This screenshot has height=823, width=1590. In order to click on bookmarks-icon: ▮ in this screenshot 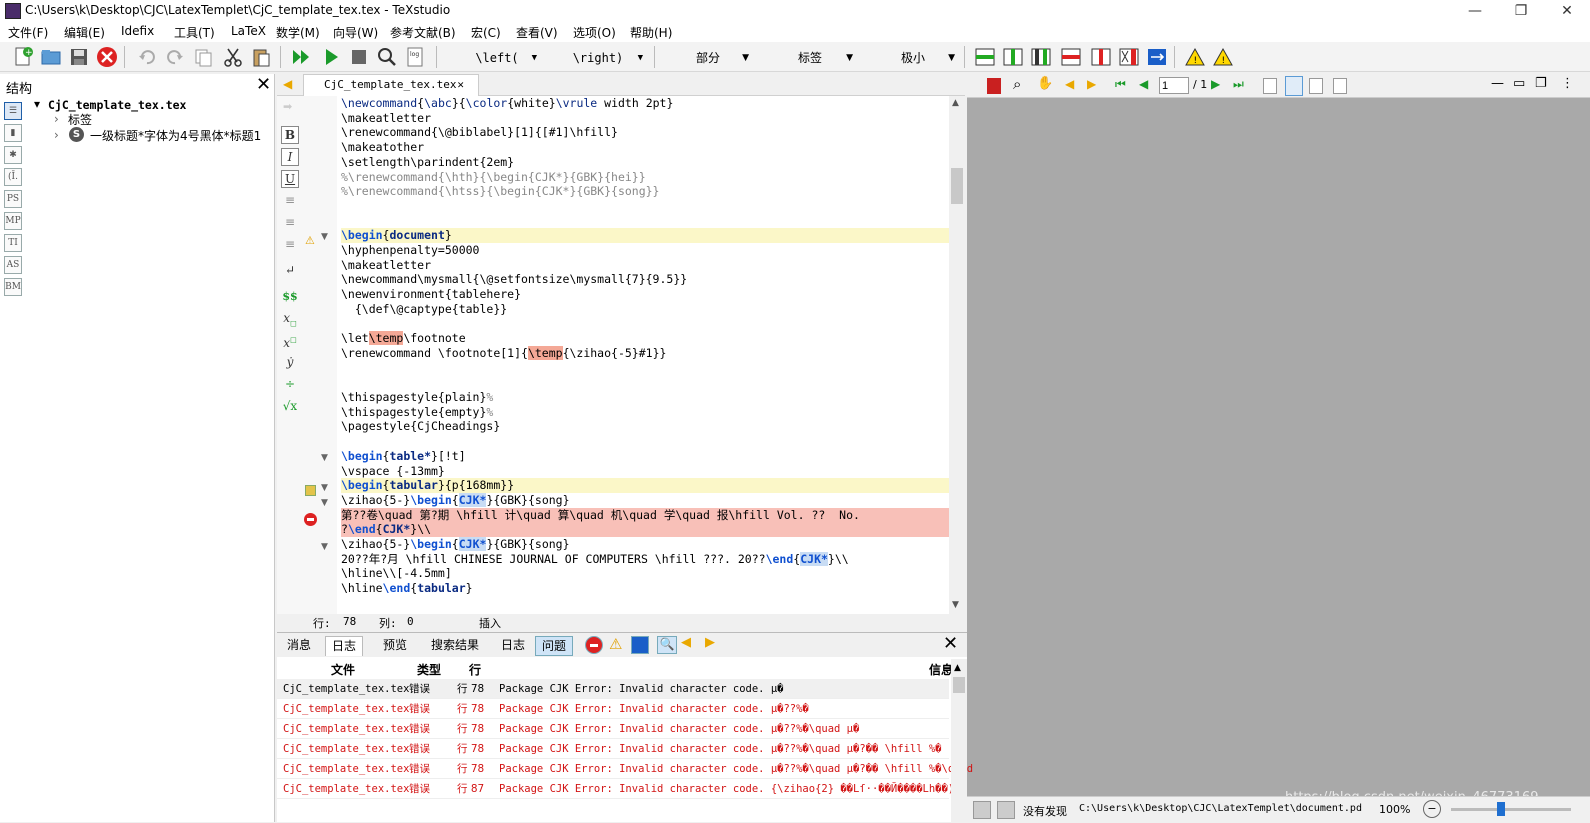, I will do `click(13, 133)`.